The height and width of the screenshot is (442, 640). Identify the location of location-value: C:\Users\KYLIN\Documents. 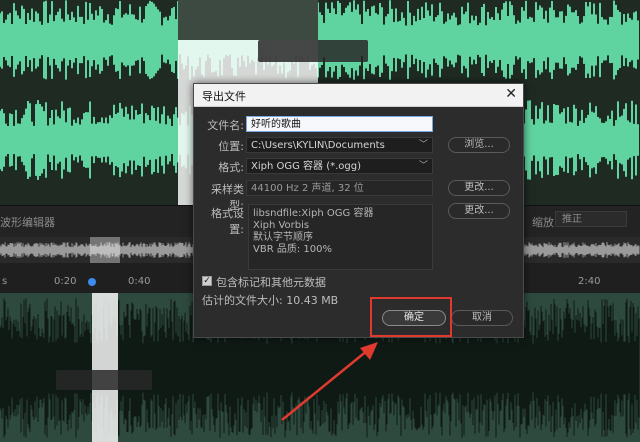
(318, 145).